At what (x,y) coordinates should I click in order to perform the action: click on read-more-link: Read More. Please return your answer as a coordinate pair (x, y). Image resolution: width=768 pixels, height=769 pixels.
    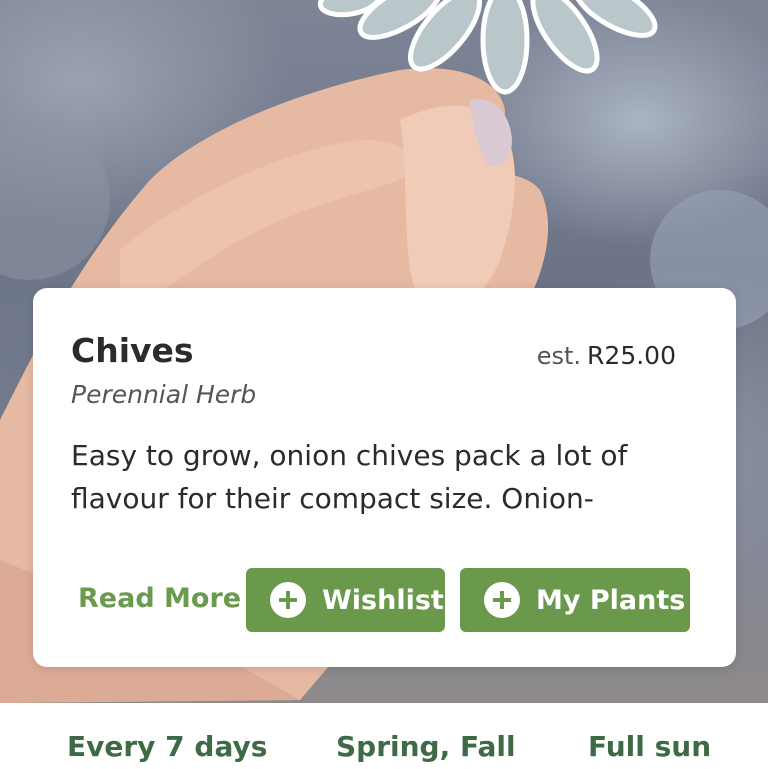
    Looking at the image, I should click on (159, 598).